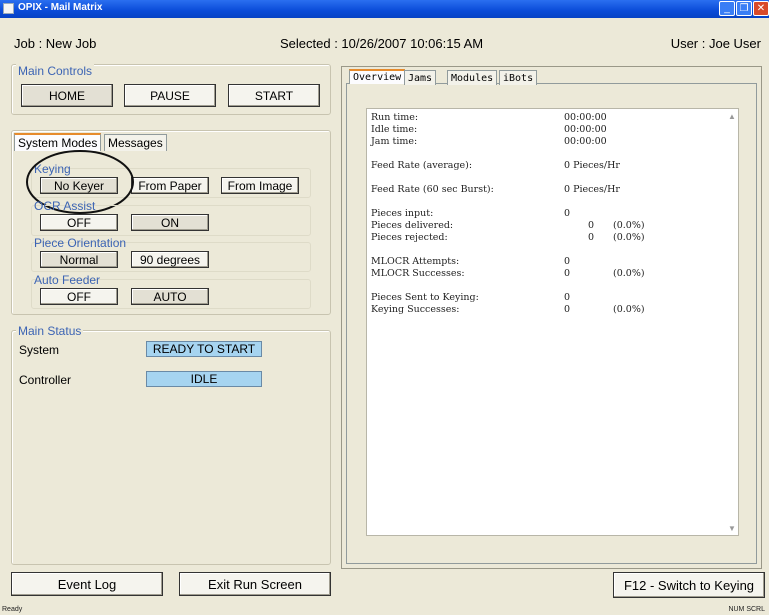 This screenshot has height=615, width=769. Describe the element at coordinates (394, 141) in the screenshot. I see `stat-label: Jam time:` at that location.